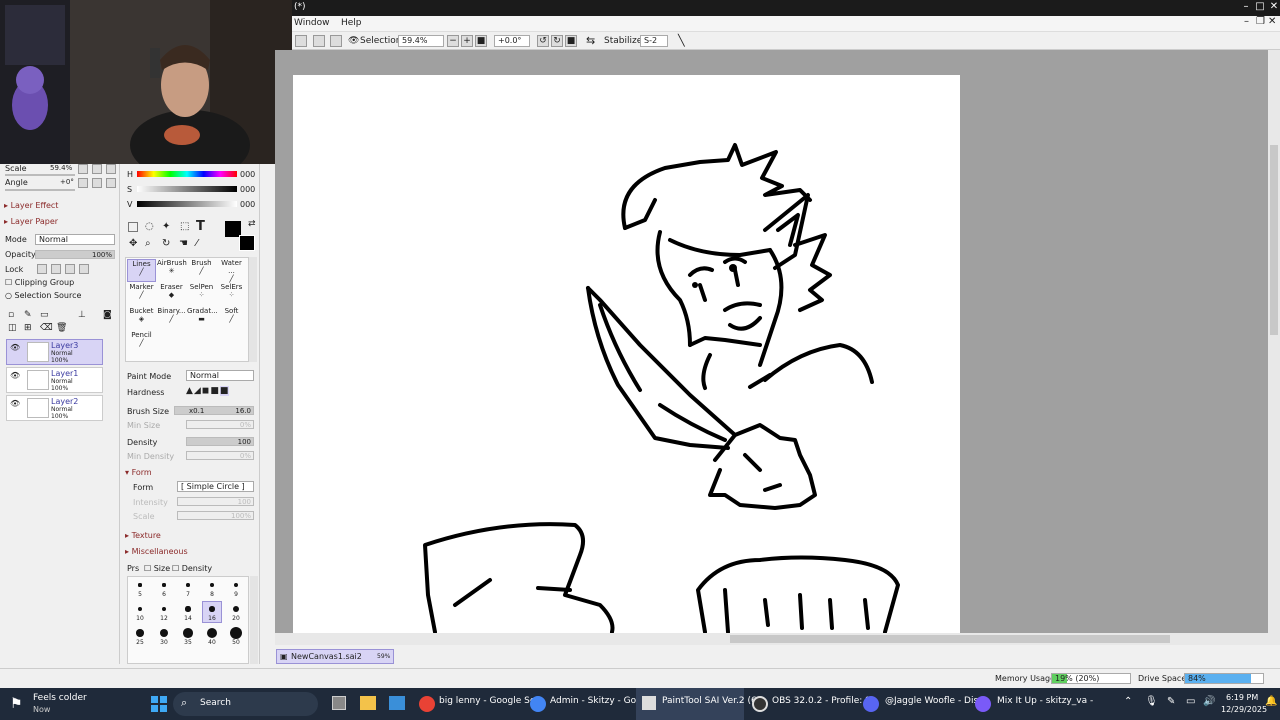 Image resolution: width=1280 pixels, height=720 pixels. What do you see at coordinates (380, 41) in the screenshot?
I see `selection-toggle: Selection` at bounding box center [380, 41].